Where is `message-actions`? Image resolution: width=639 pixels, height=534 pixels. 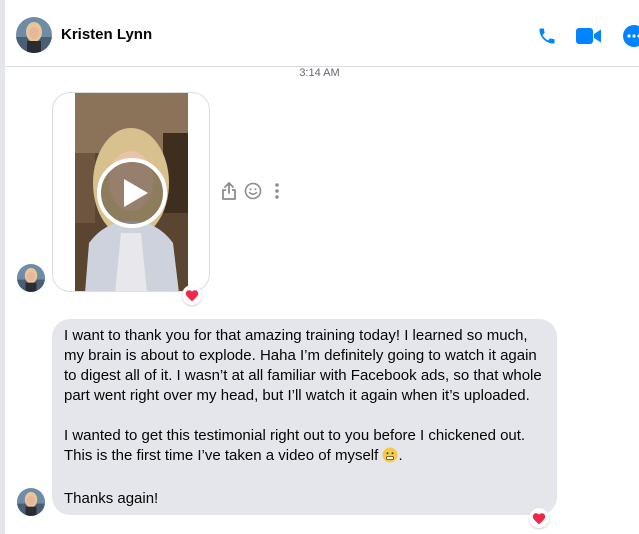 message-actions is located at coordinates (254, 191).